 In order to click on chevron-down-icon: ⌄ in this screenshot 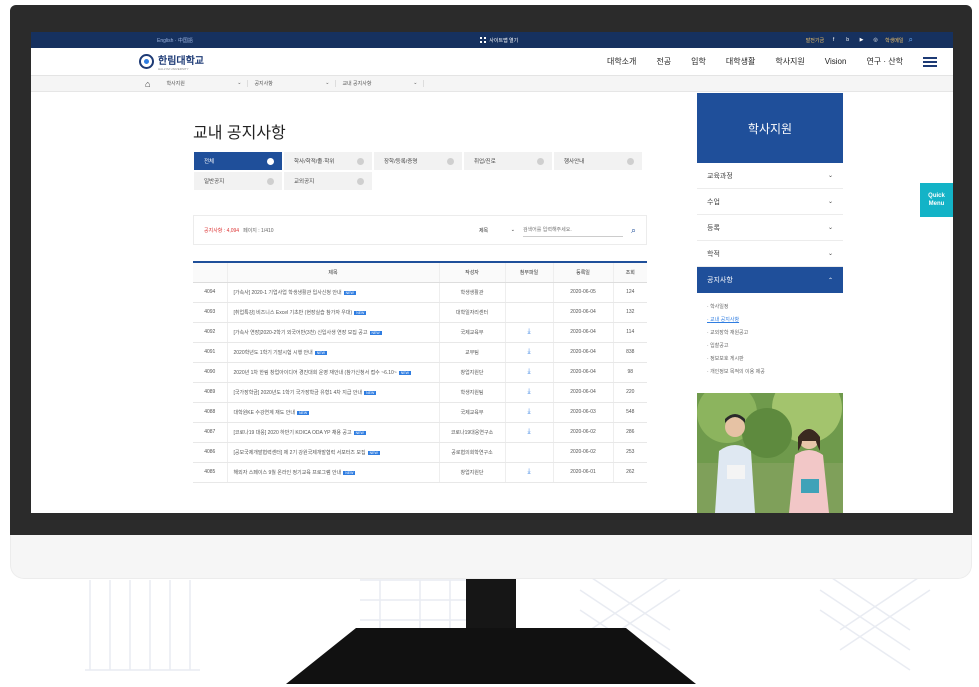, I will do `click(415, 83)`.